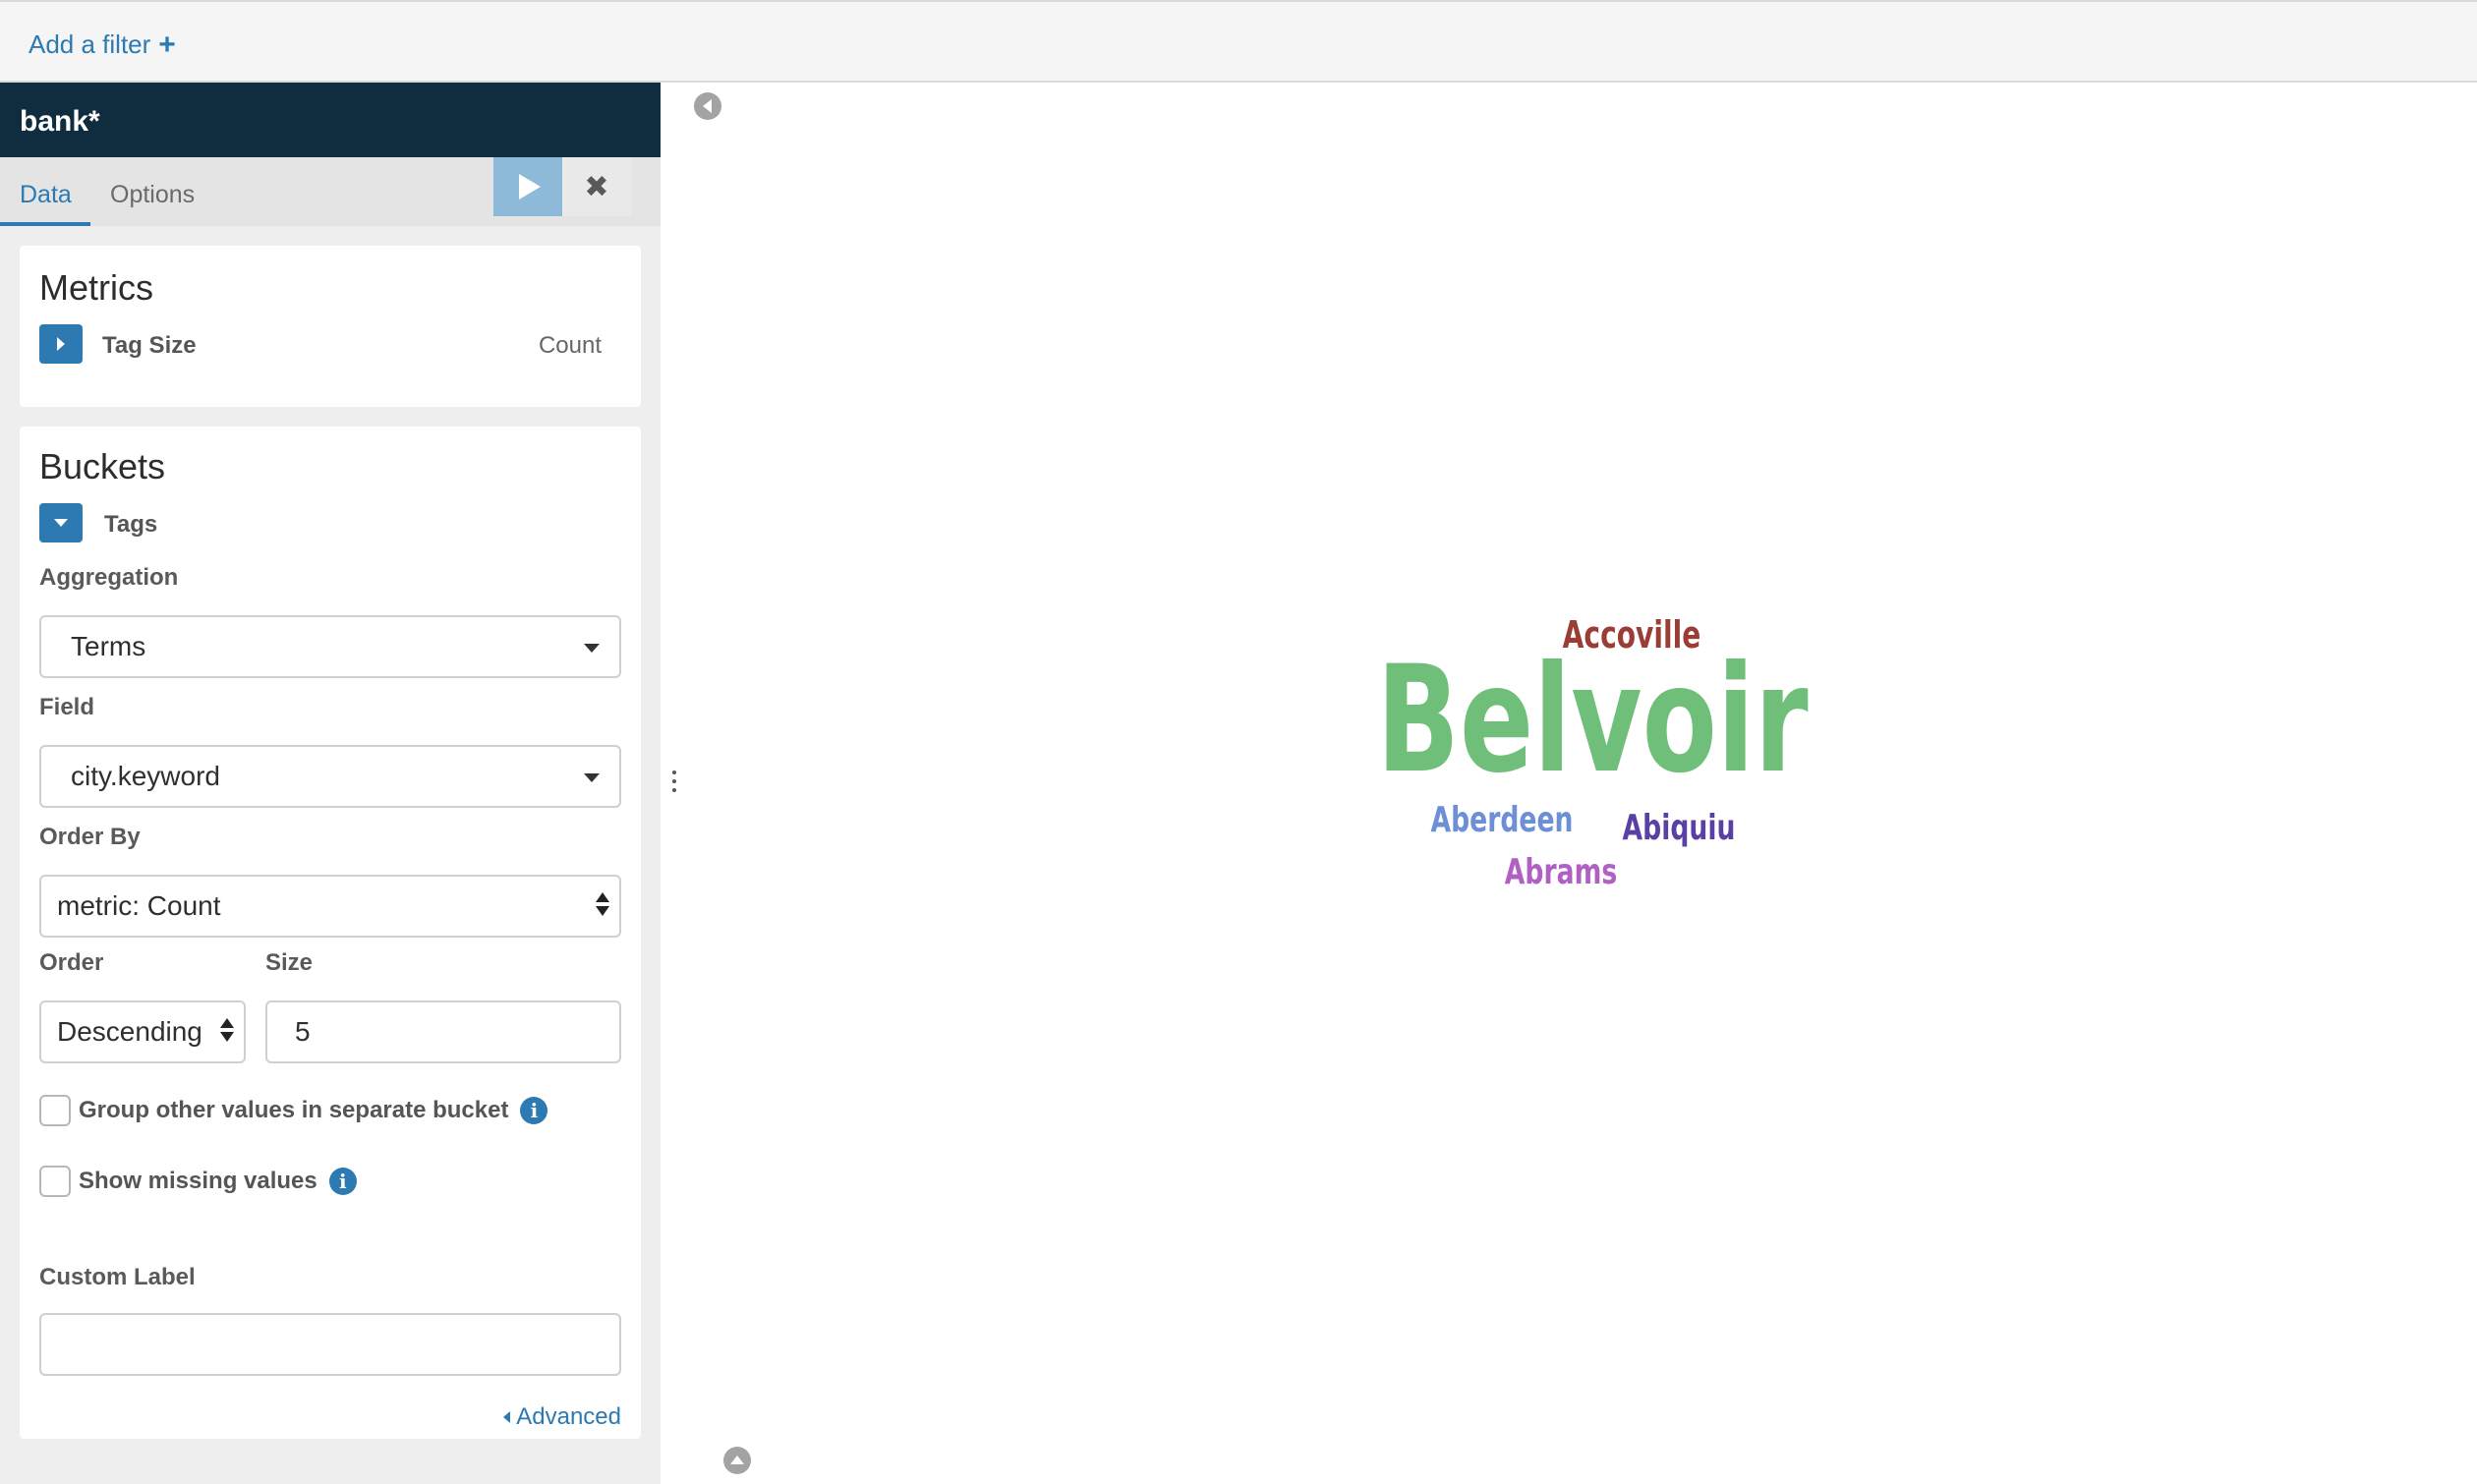  I want to click on tag-abiquiu: Abiquiu, so click(1679, 828).